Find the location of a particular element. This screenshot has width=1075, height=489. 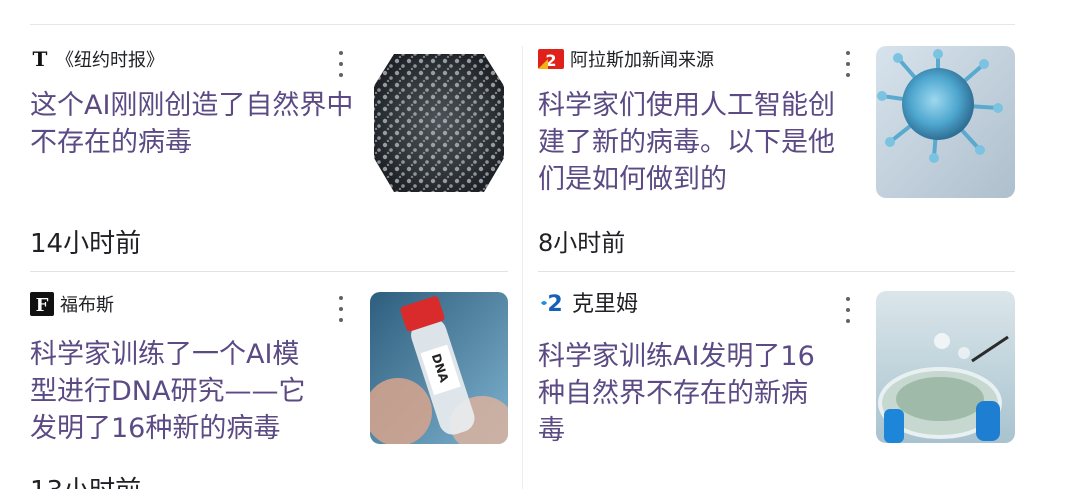

headline-line: 不存在的病毒 is located at coordinates (111, 142).